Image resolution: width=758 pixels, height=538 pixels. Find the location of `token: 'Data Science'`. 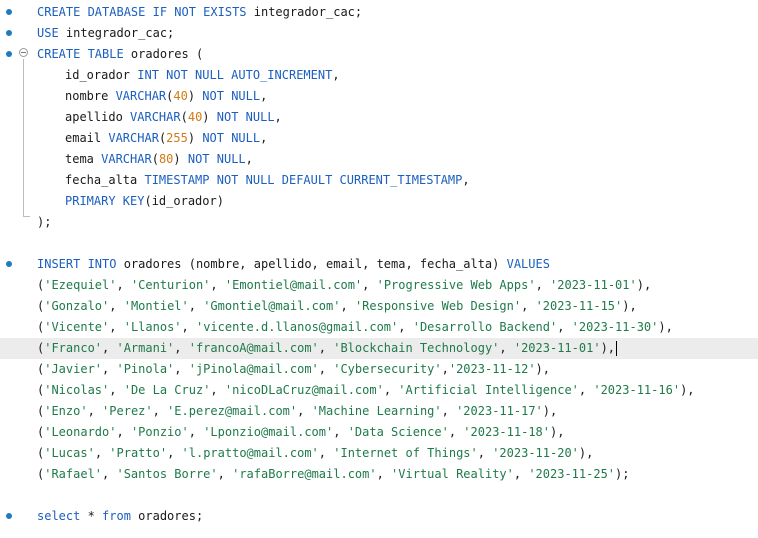

token: 'Data Science' is located at coordinates (398, 432).